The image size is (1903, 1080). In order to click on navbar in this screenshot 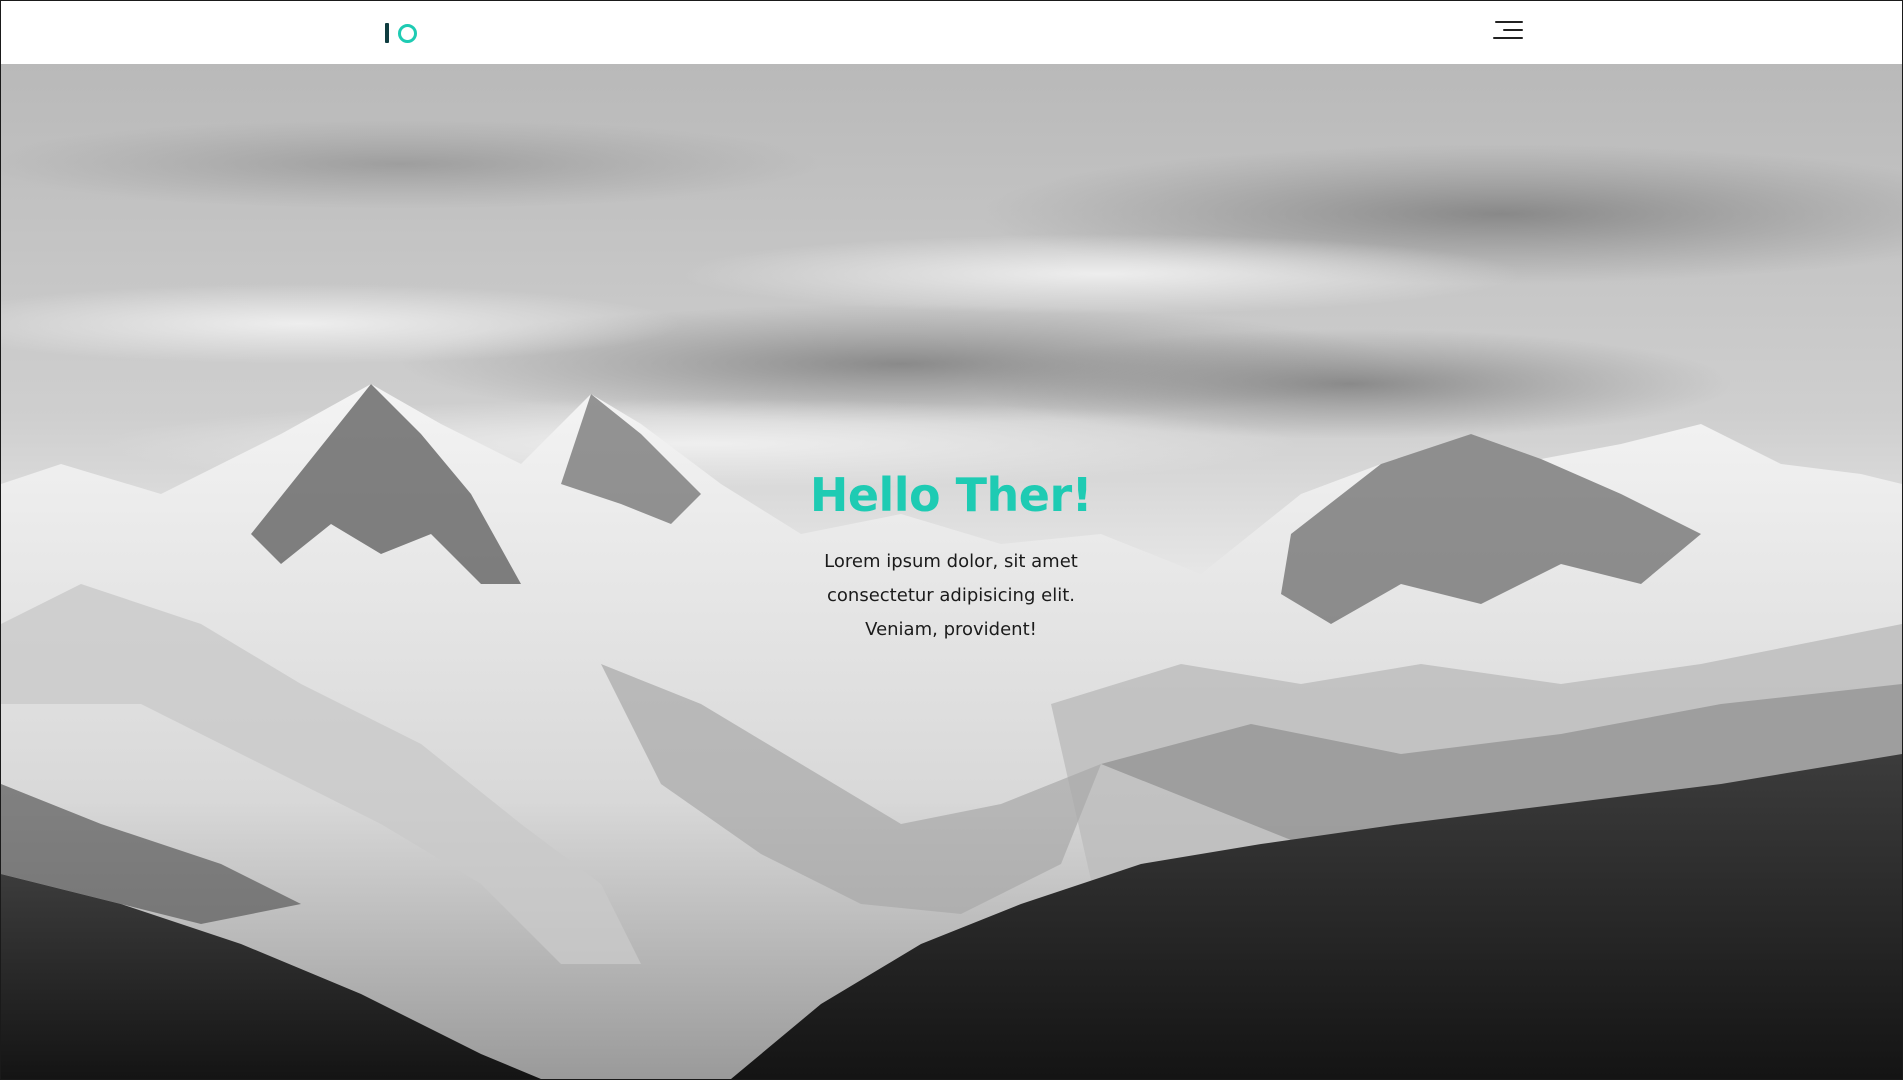, I will do `click(951, 32)`.